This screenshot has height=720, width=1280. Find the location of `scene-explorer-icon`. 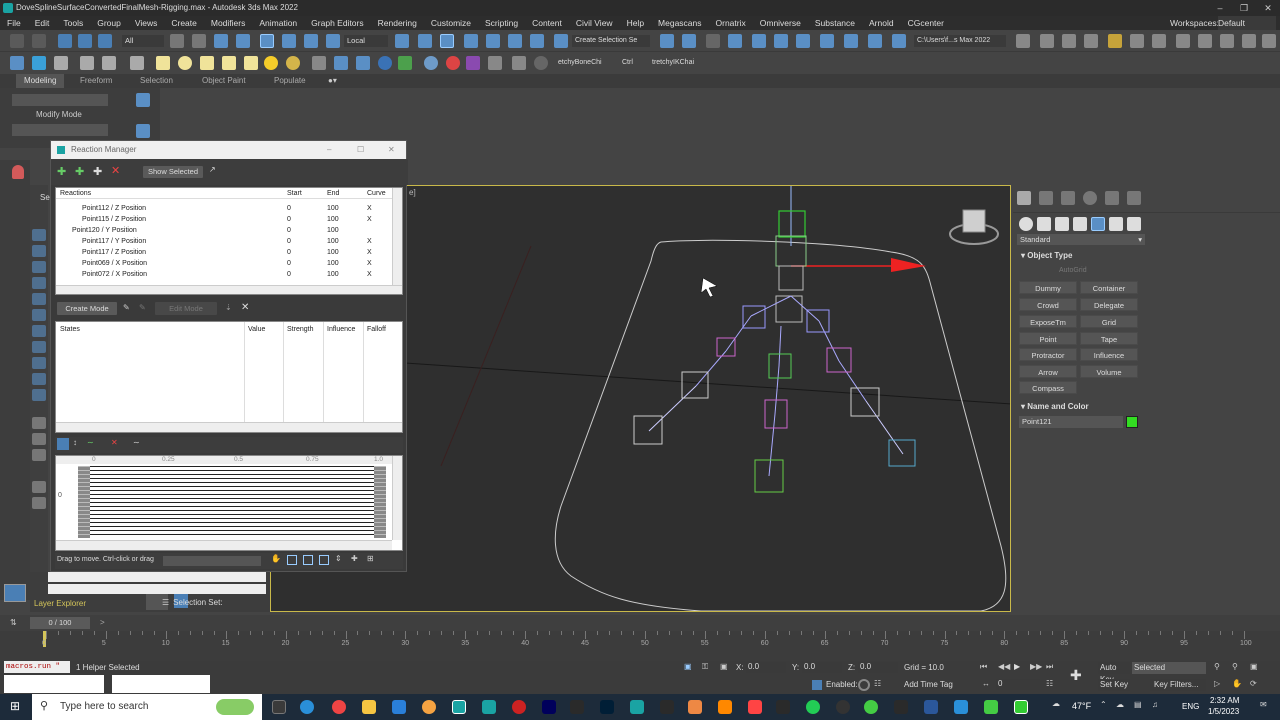

scene-explorer-icon is located at coordinates (713, 41).